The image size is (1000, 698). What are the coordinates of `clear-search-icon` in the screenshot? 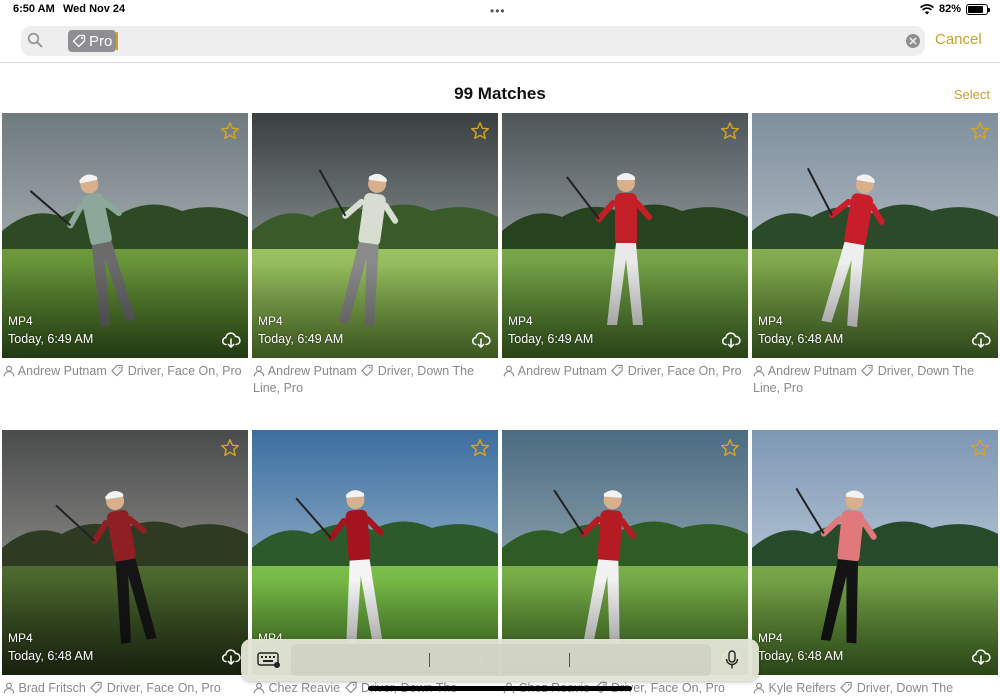 It's located at (913, 41).